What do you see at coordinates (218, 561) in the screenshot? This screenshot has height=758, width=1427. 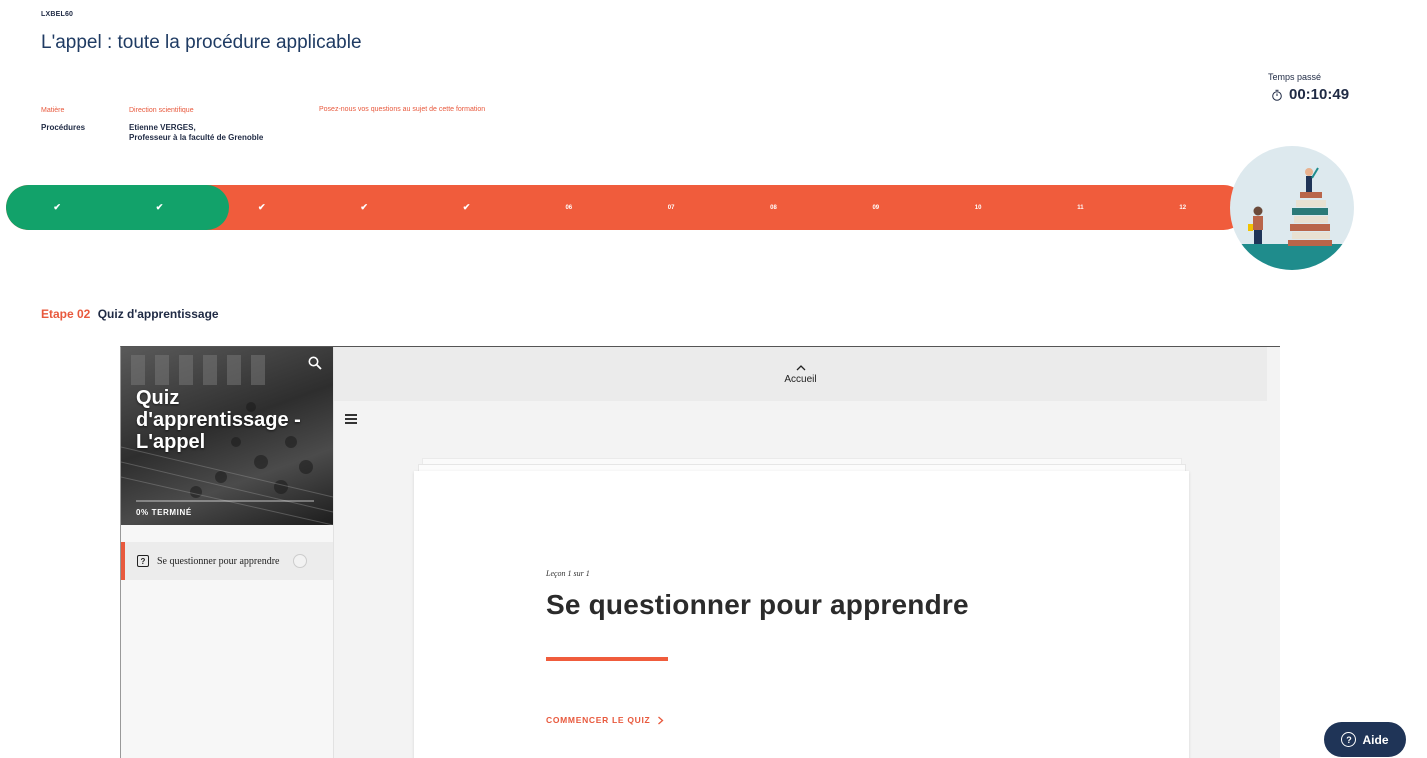 I see `sidebar-lesson-label: Se questionner pour apprendre` at bounding box center [218, 561].